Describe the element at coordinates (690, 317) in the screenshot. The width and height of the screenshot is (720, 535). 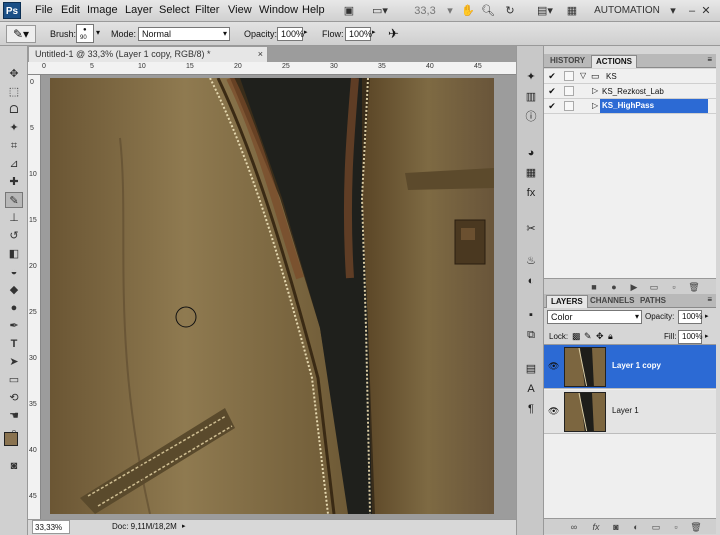
I see `layer-opacity-input: 100%` at that location.